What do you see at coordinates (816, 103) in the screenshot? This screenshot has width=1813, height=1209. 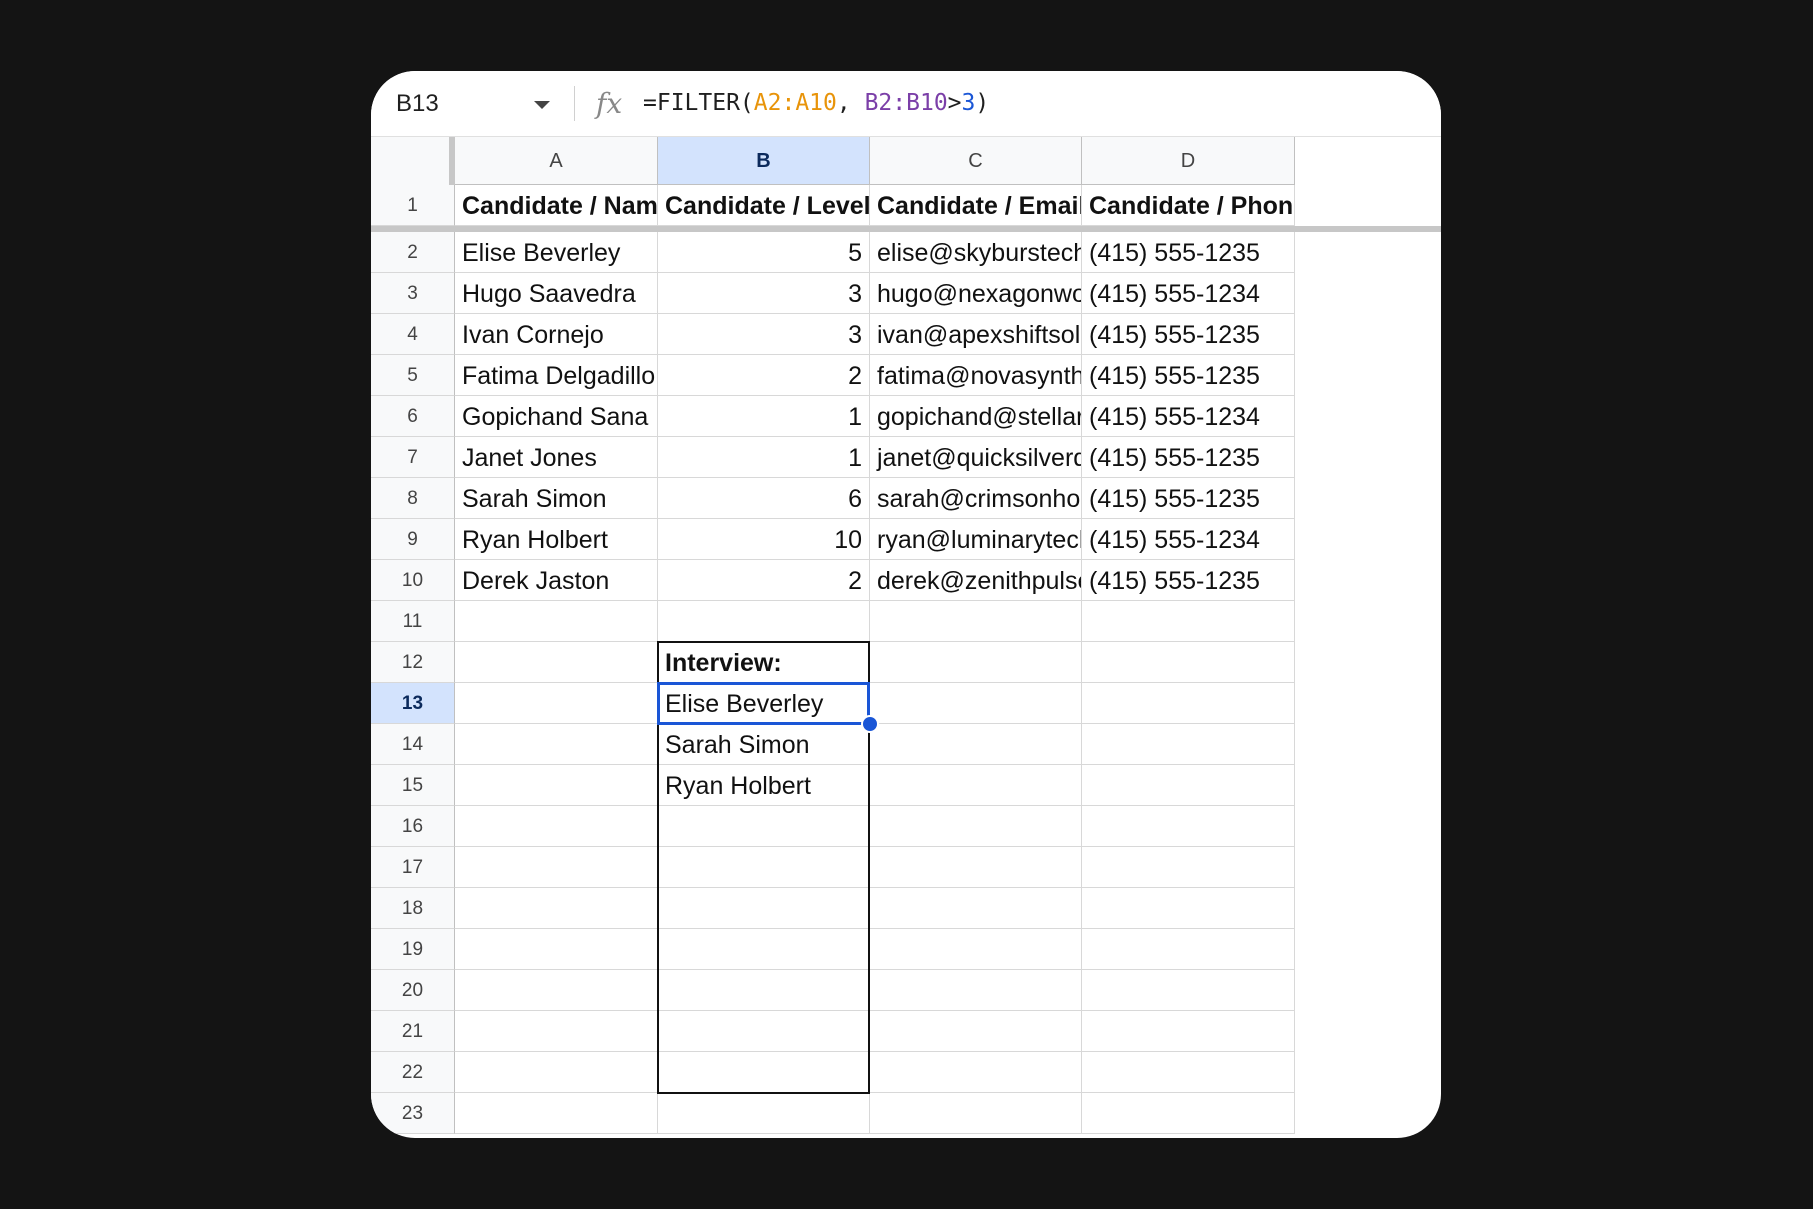 I see `formula-input: =FILTER(A2:A10, B2:B10>3)` at bounding box center [816, 103].